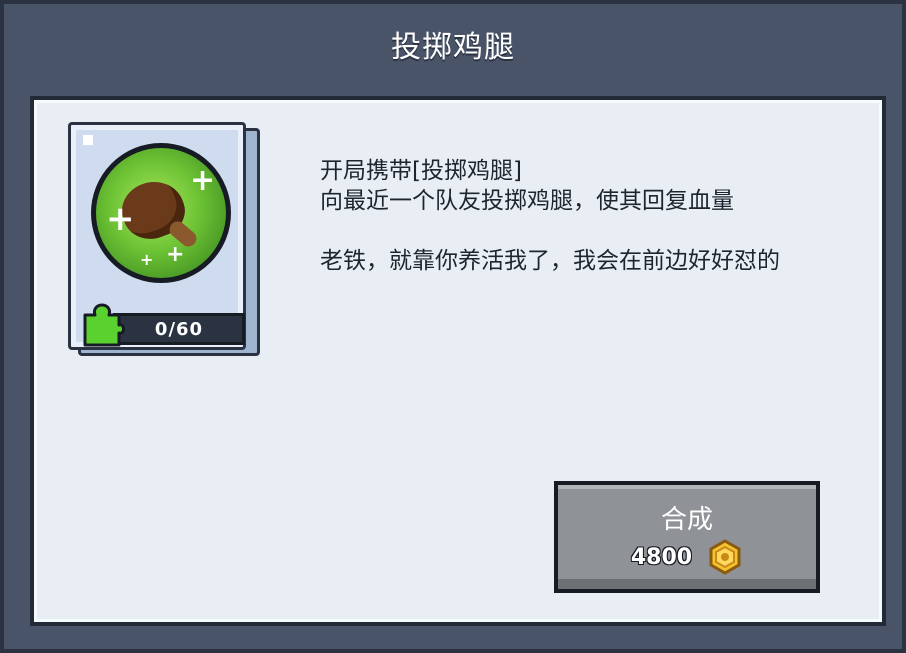 The image size is (906, 653). I want to click on gold-coin-icon, so click(725, 557).